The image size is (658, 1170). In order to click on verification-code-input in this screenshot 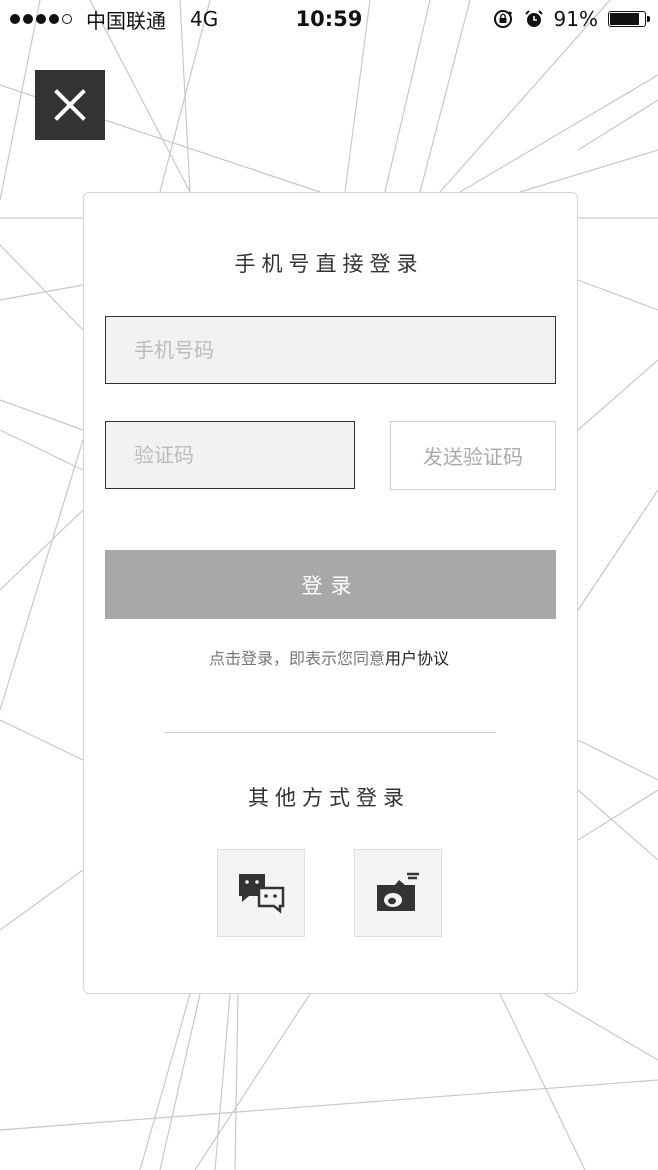, I will do `click(230, 455)`.